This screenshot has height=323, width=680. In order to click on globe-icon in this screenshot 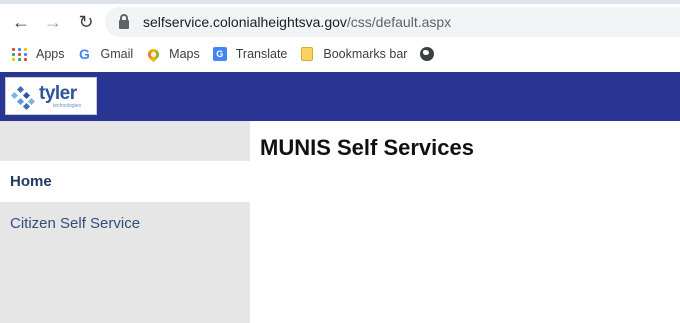, I will do `click(427, 54)`.